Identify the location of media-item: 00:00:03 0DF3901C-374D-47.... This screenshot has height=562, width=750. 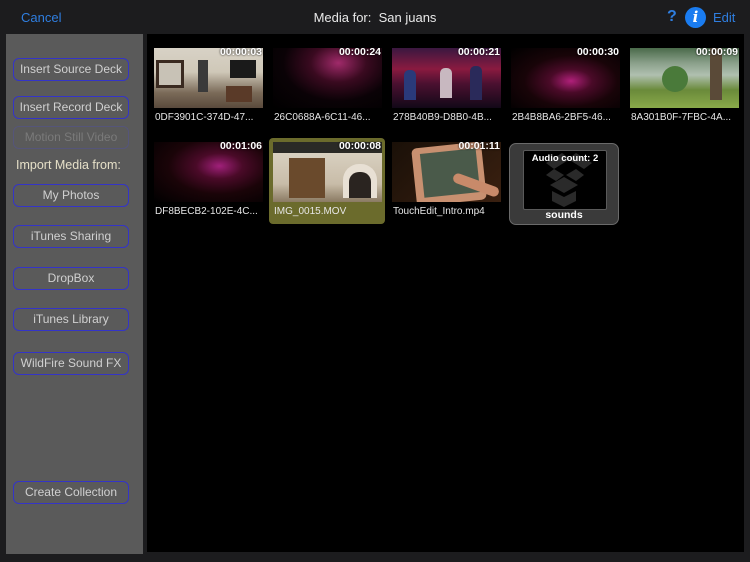
(208, 87).